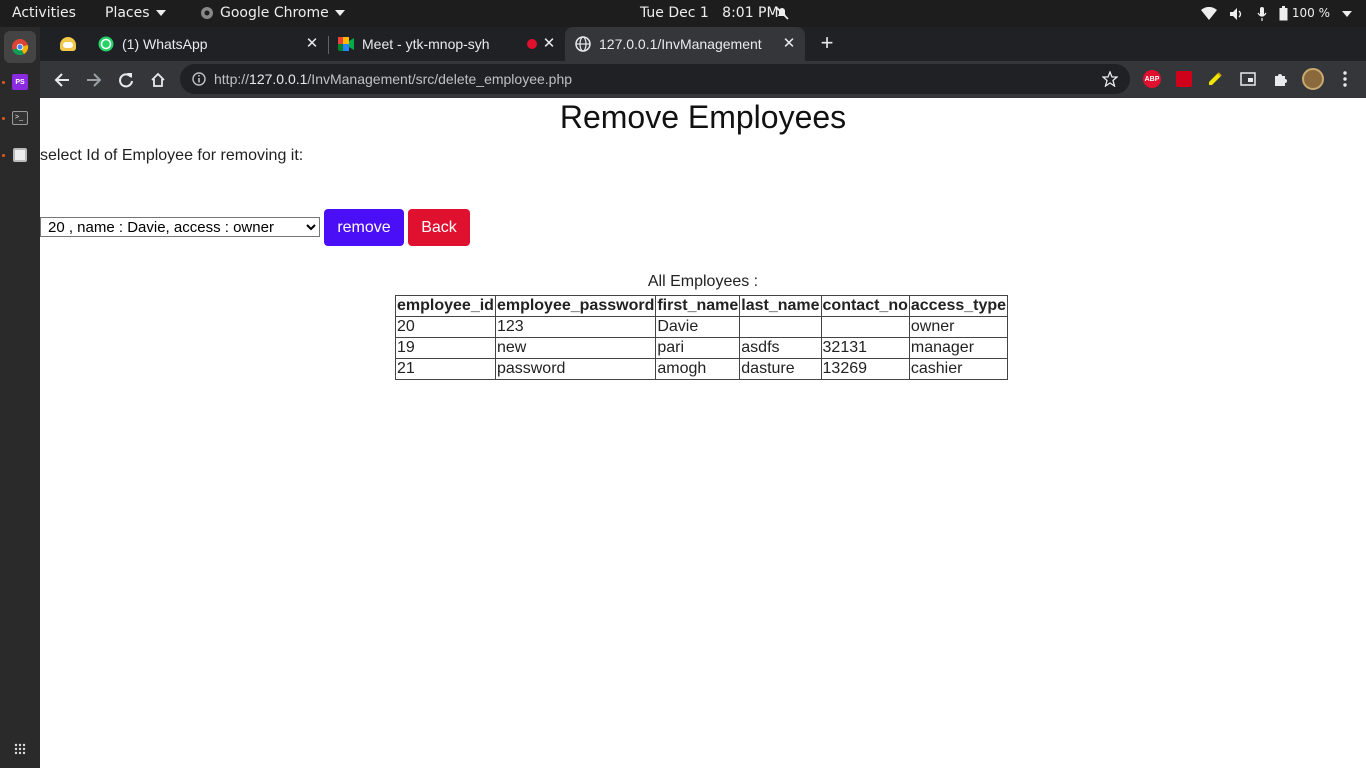  I want to click on column-header: contact_no, so click(865, 306).